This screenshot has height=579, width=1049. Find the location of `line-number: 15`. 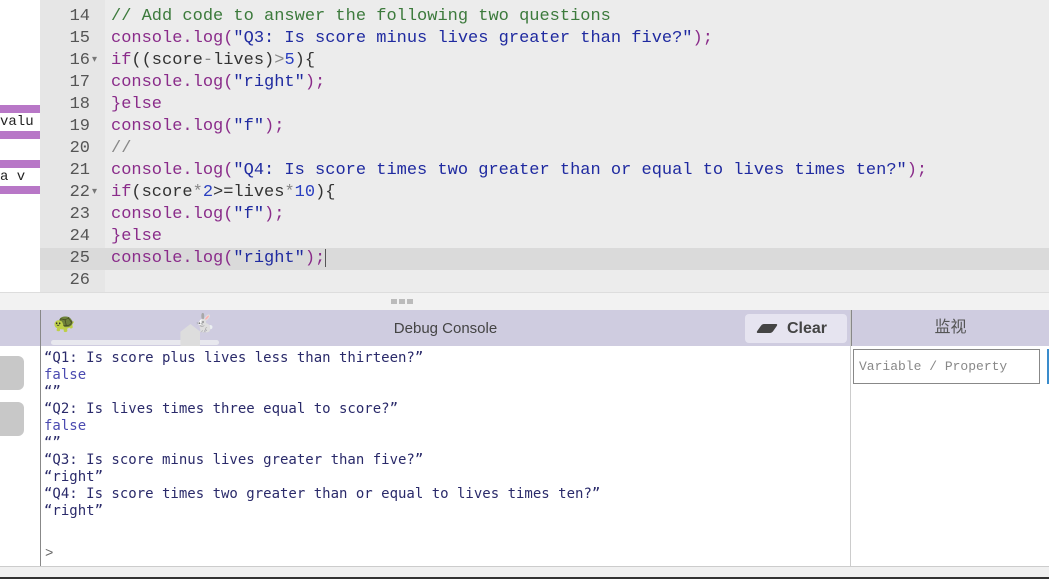

line-number: 15 is located at coordinates (79, 38).